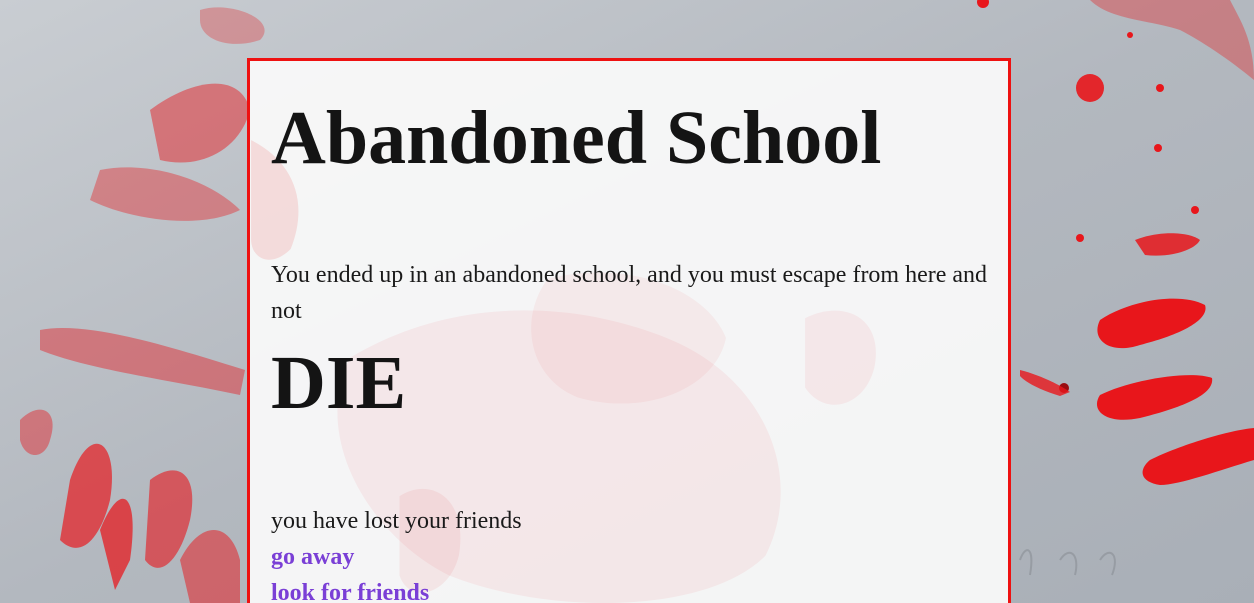 The height and width of the screenshot is (603, 1254). I want to click on emphasis-text: DIE, so click(339, 383).